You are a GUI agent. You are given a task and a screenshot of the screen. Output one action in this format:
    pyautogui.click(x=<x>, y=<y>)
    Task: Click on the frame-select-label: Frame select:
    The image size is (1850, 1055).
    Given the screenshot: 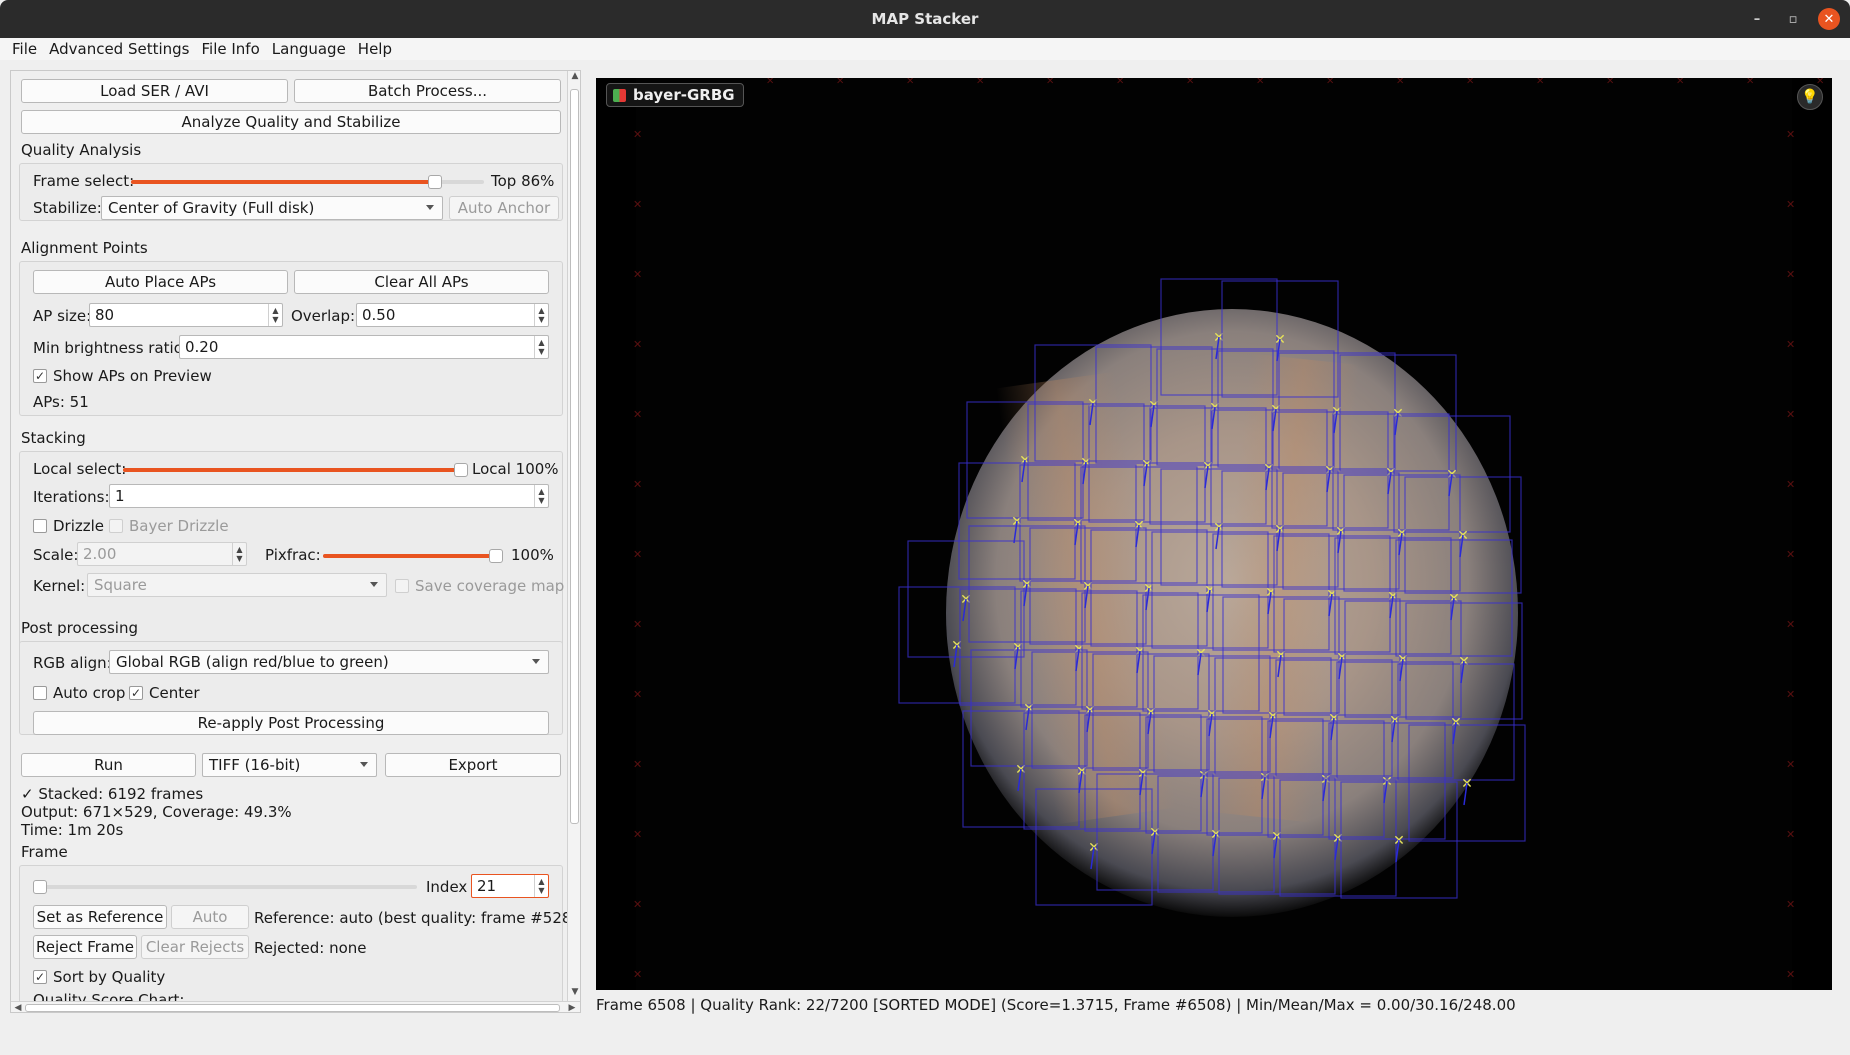 What is the action you would take?
    pyautogui.click(x=84, y=181)
    